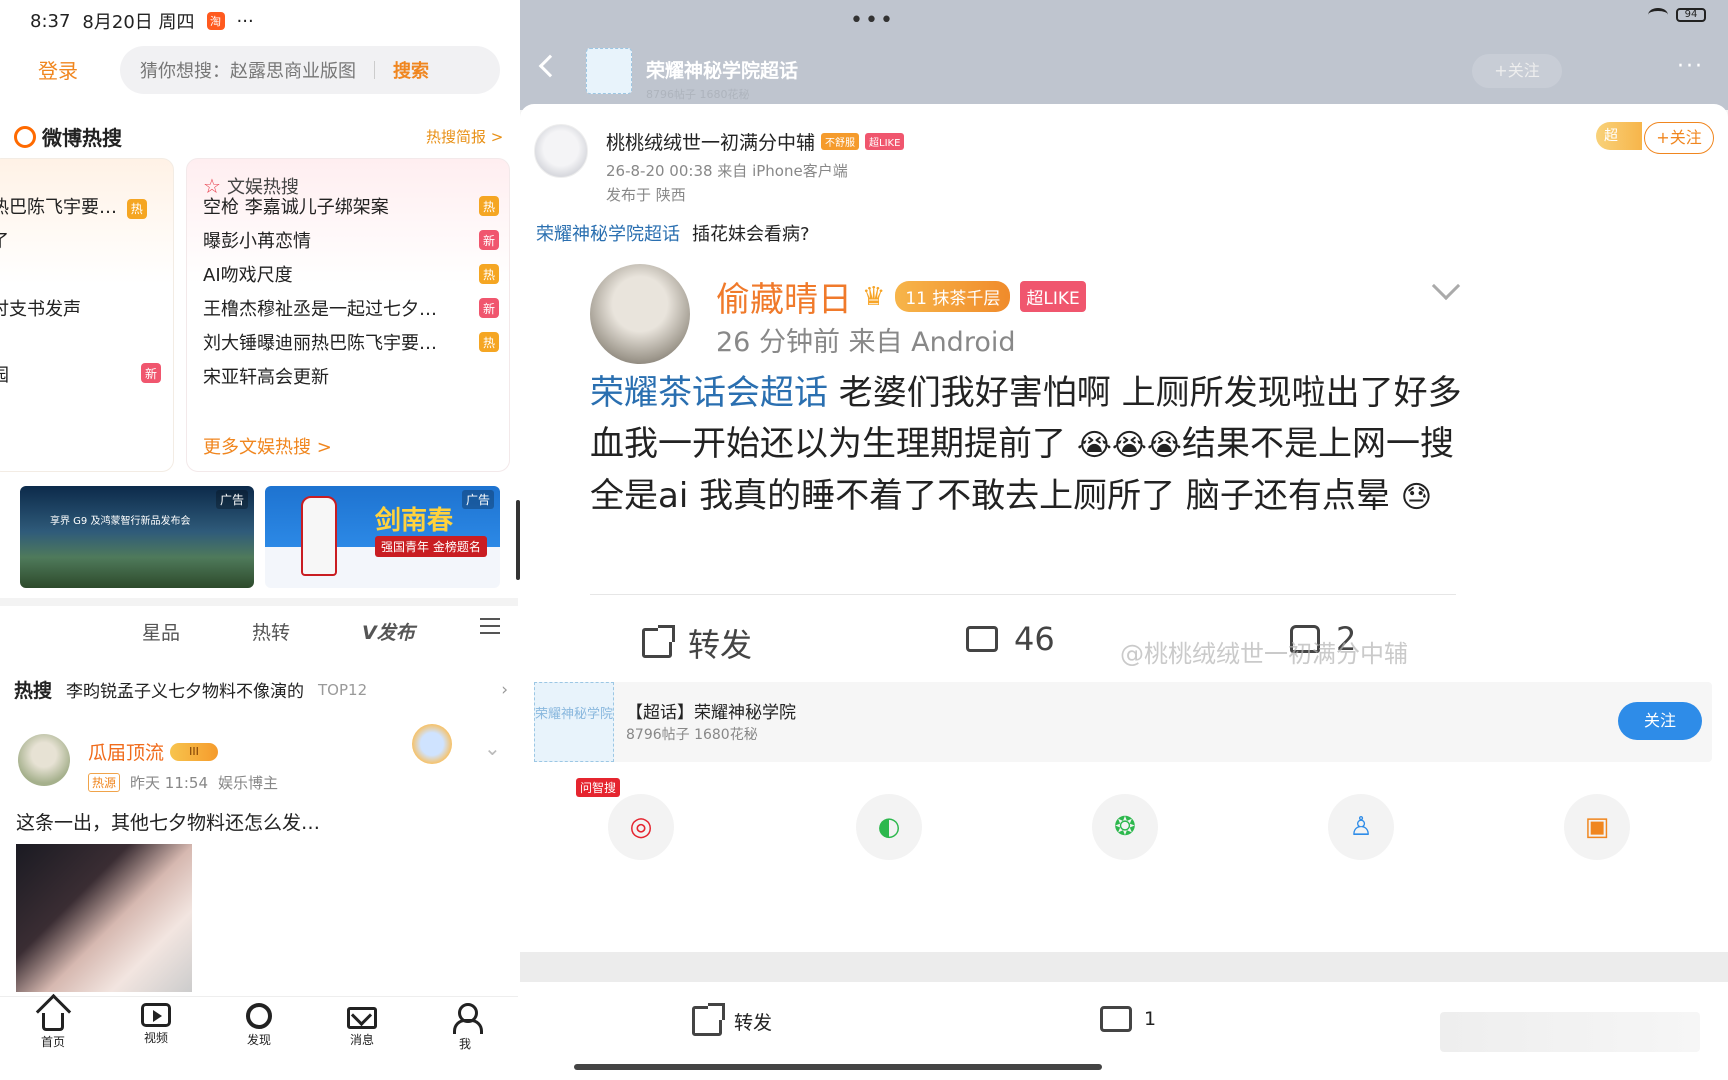 The width and height of the screenshot is (1728, 1080). Describe the element at coordinates (492, 748) in the screenshot. I see `chevron-down-icon: ⌄` at that location.